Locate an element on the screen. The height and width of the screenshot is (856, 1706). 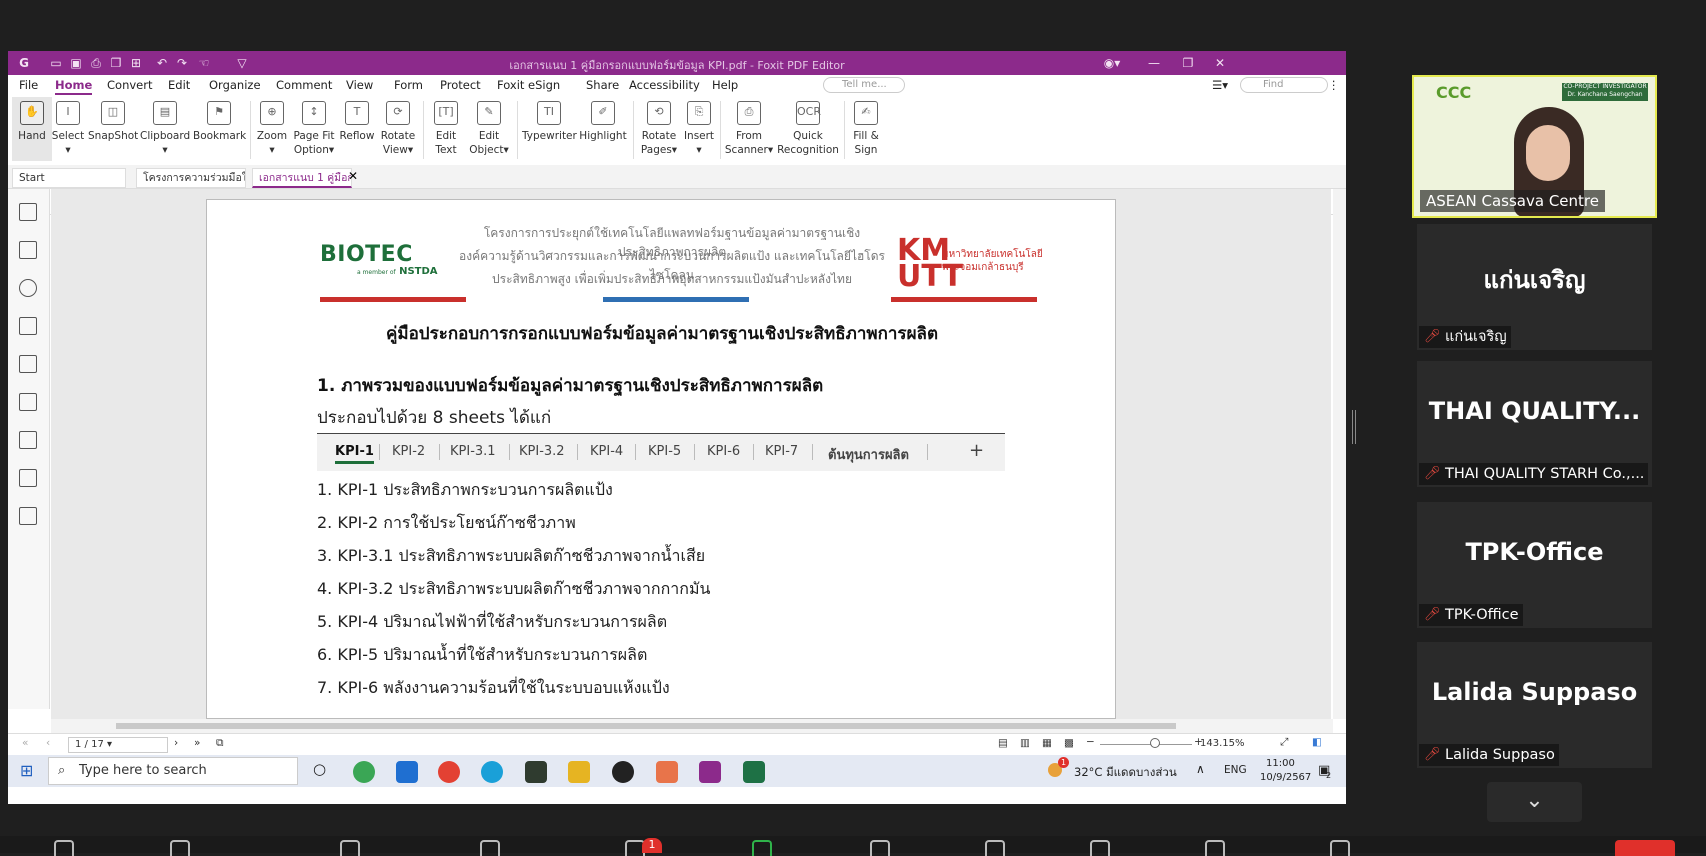
compare-panel-icon is located at coordinates (28, 516).